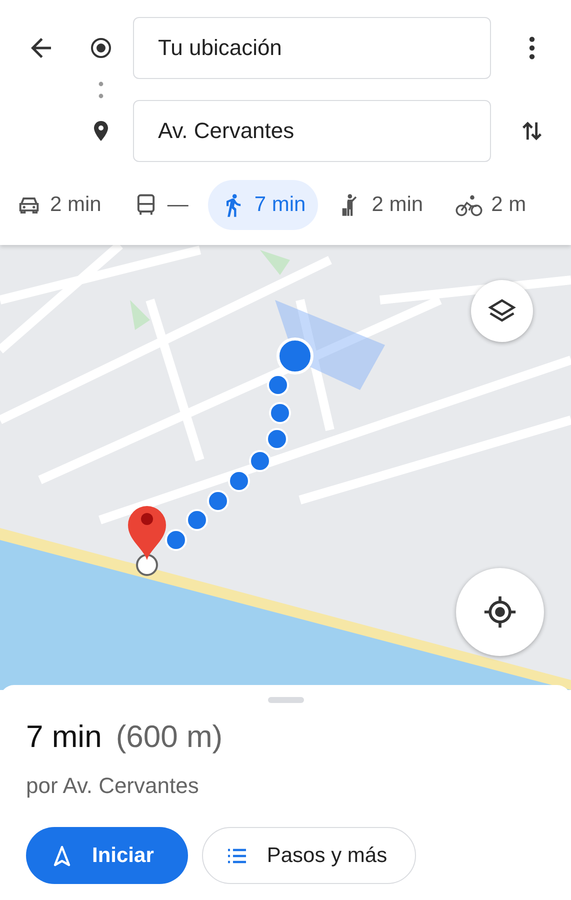 This screenshot has width=571, height=900. I want to click on origin-field: Tu ubicación, so click(312, 48).